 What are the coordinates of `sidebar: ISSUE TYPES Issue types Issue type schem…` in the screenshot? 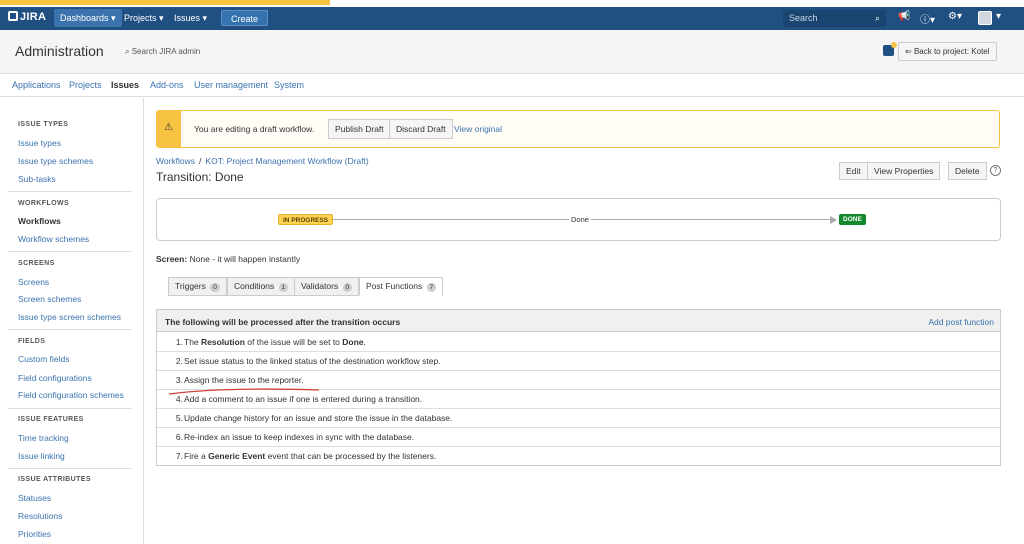 It's located at (72, 321).